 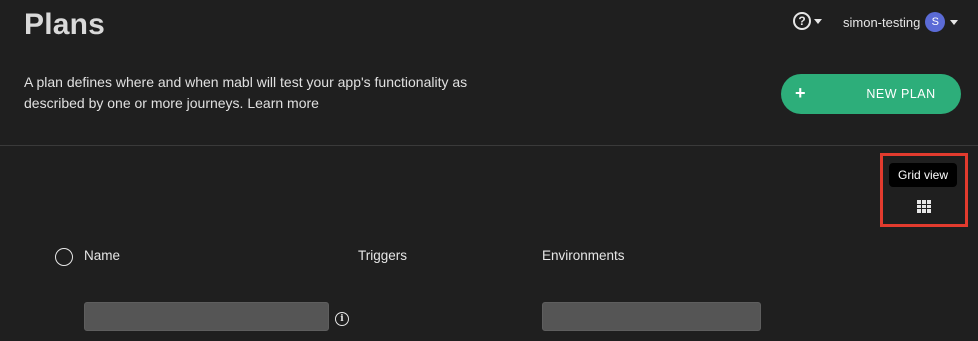 I want to click on user-menu: simon-testing S, so click(x=901, y=22).